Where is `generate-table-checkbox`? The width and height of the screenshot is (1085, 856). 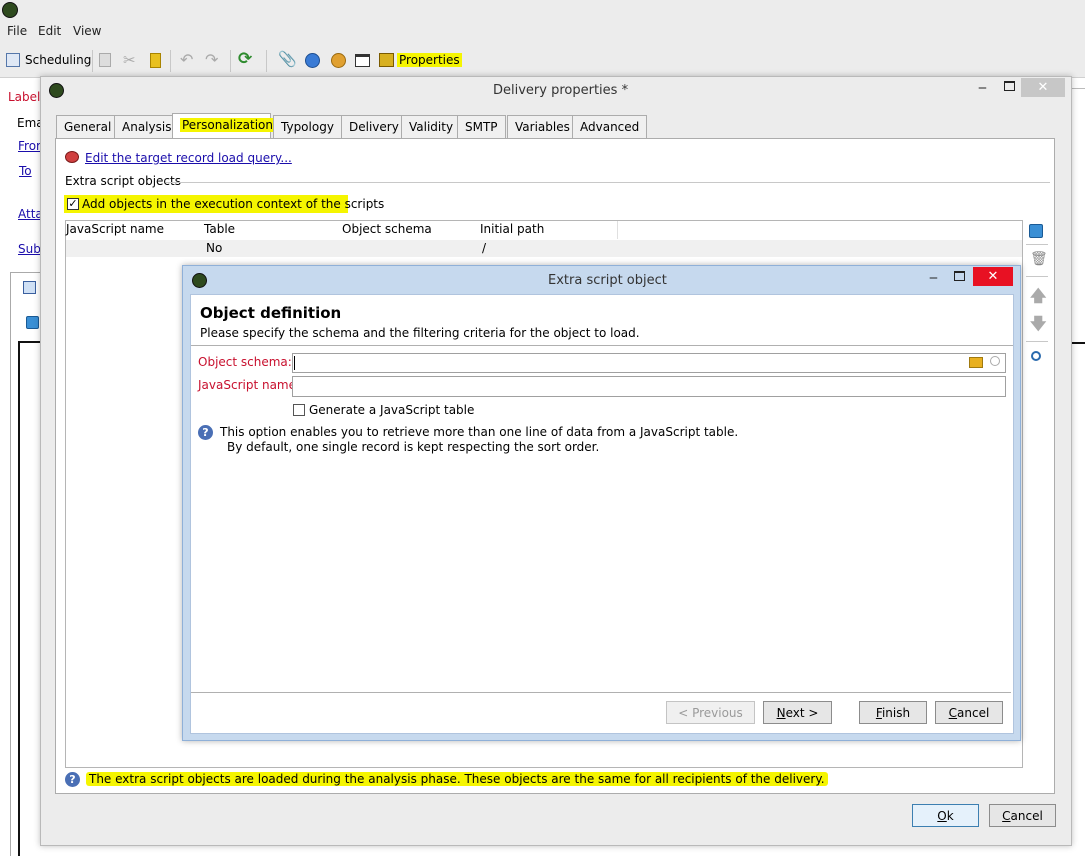 generate-table-checkbox is located at coordinates (299, 410).